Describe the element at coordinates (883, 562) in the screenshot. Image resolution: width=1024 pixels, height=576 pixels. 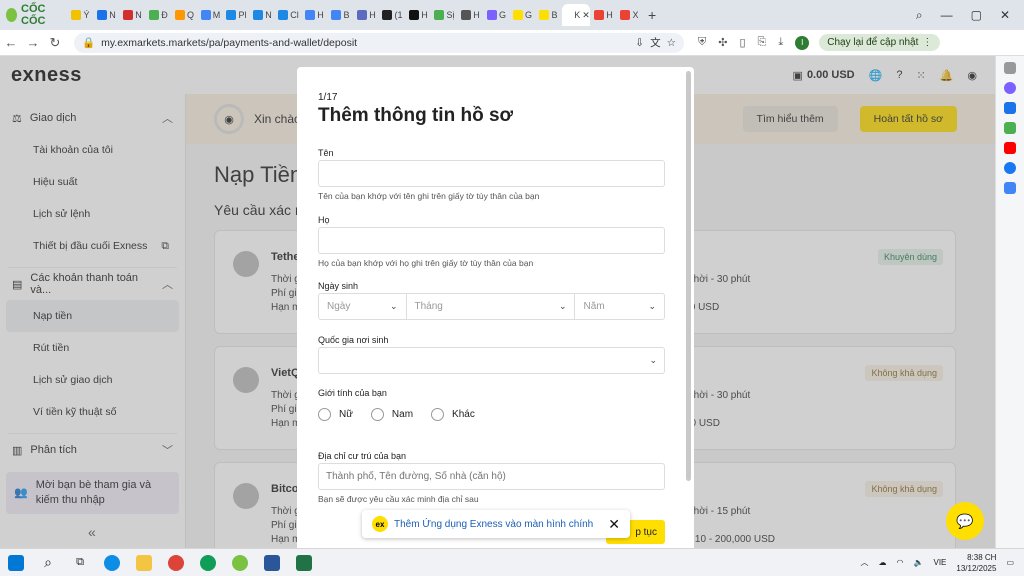
I see `cloud-icon: ☁` at that location.